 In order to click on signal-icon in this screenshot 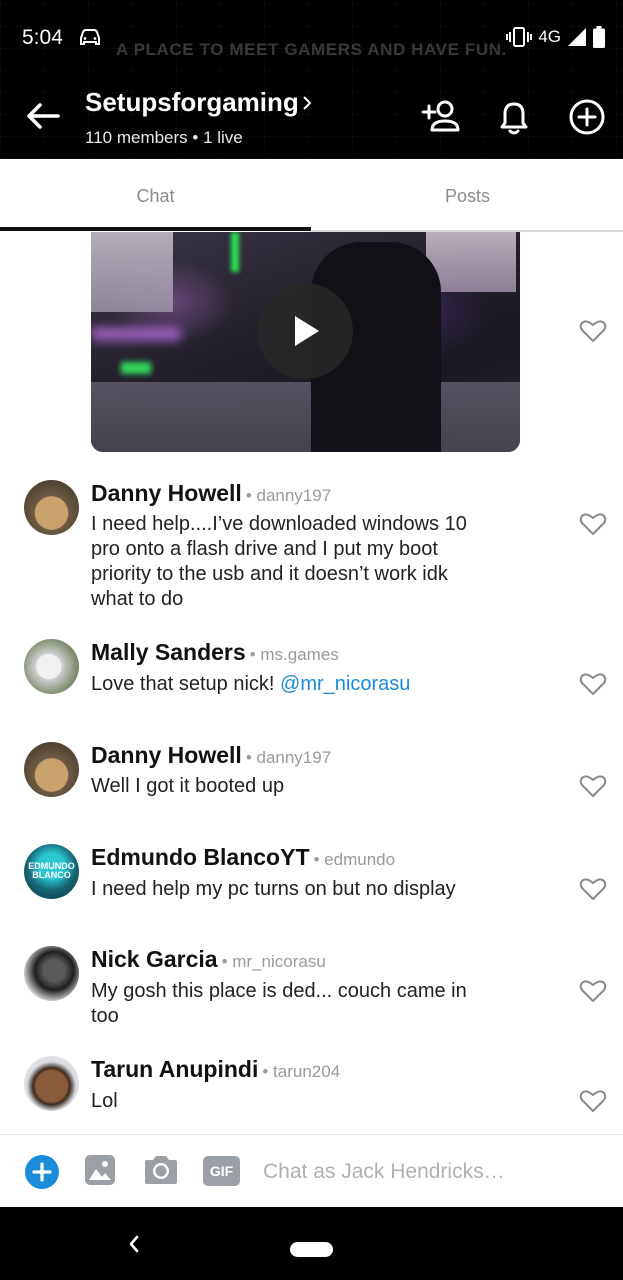, I will do `click(577, 37)`.